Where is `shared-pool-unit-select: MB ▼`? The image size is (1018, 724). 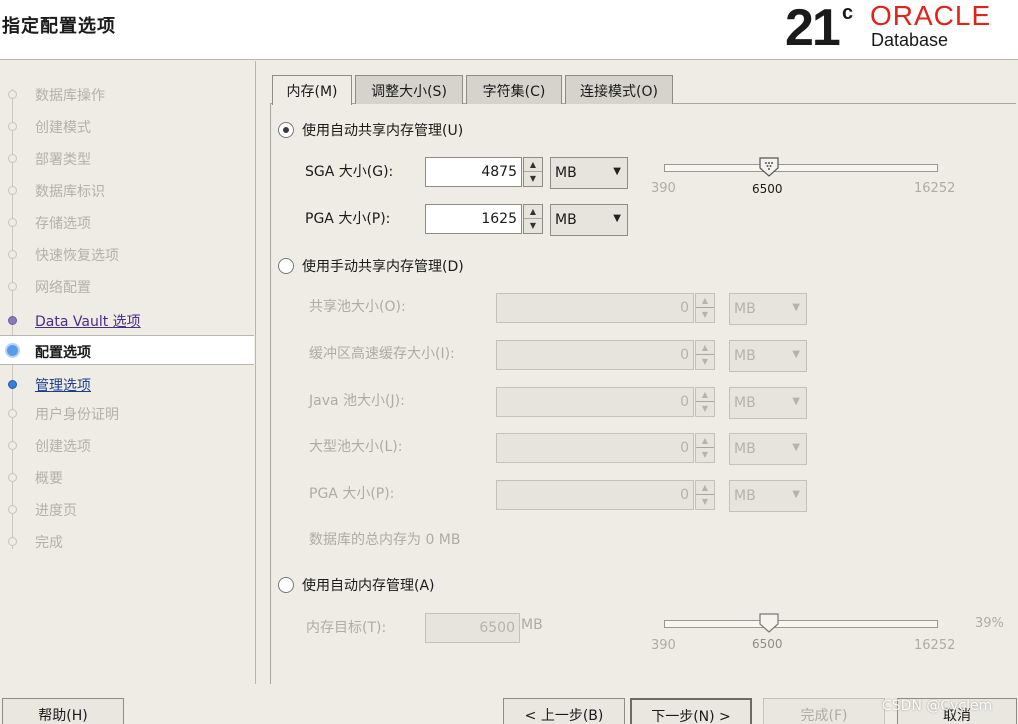 shared-pool-unit-select: MB ▼ is located at coordinates (768, 309).